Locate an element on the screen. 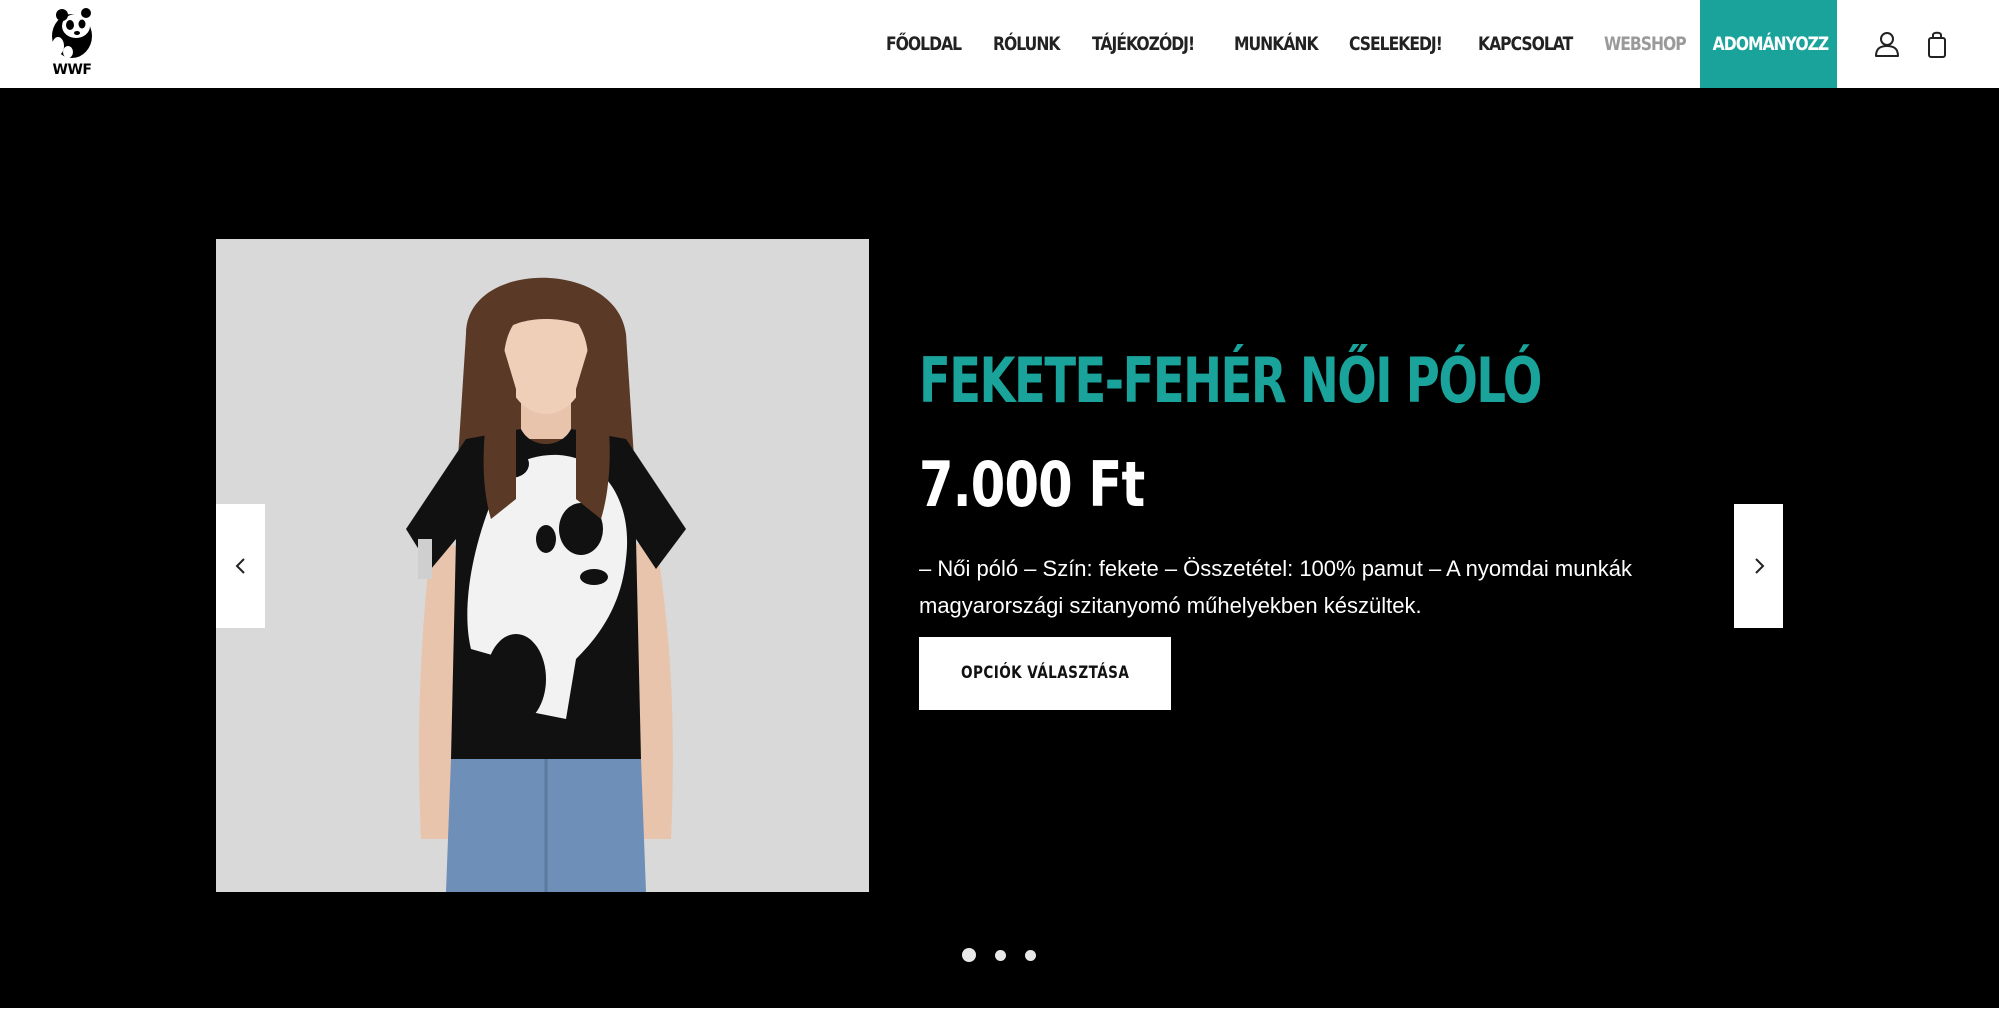  chevron-left-icon is located at coordinates (240, 566).